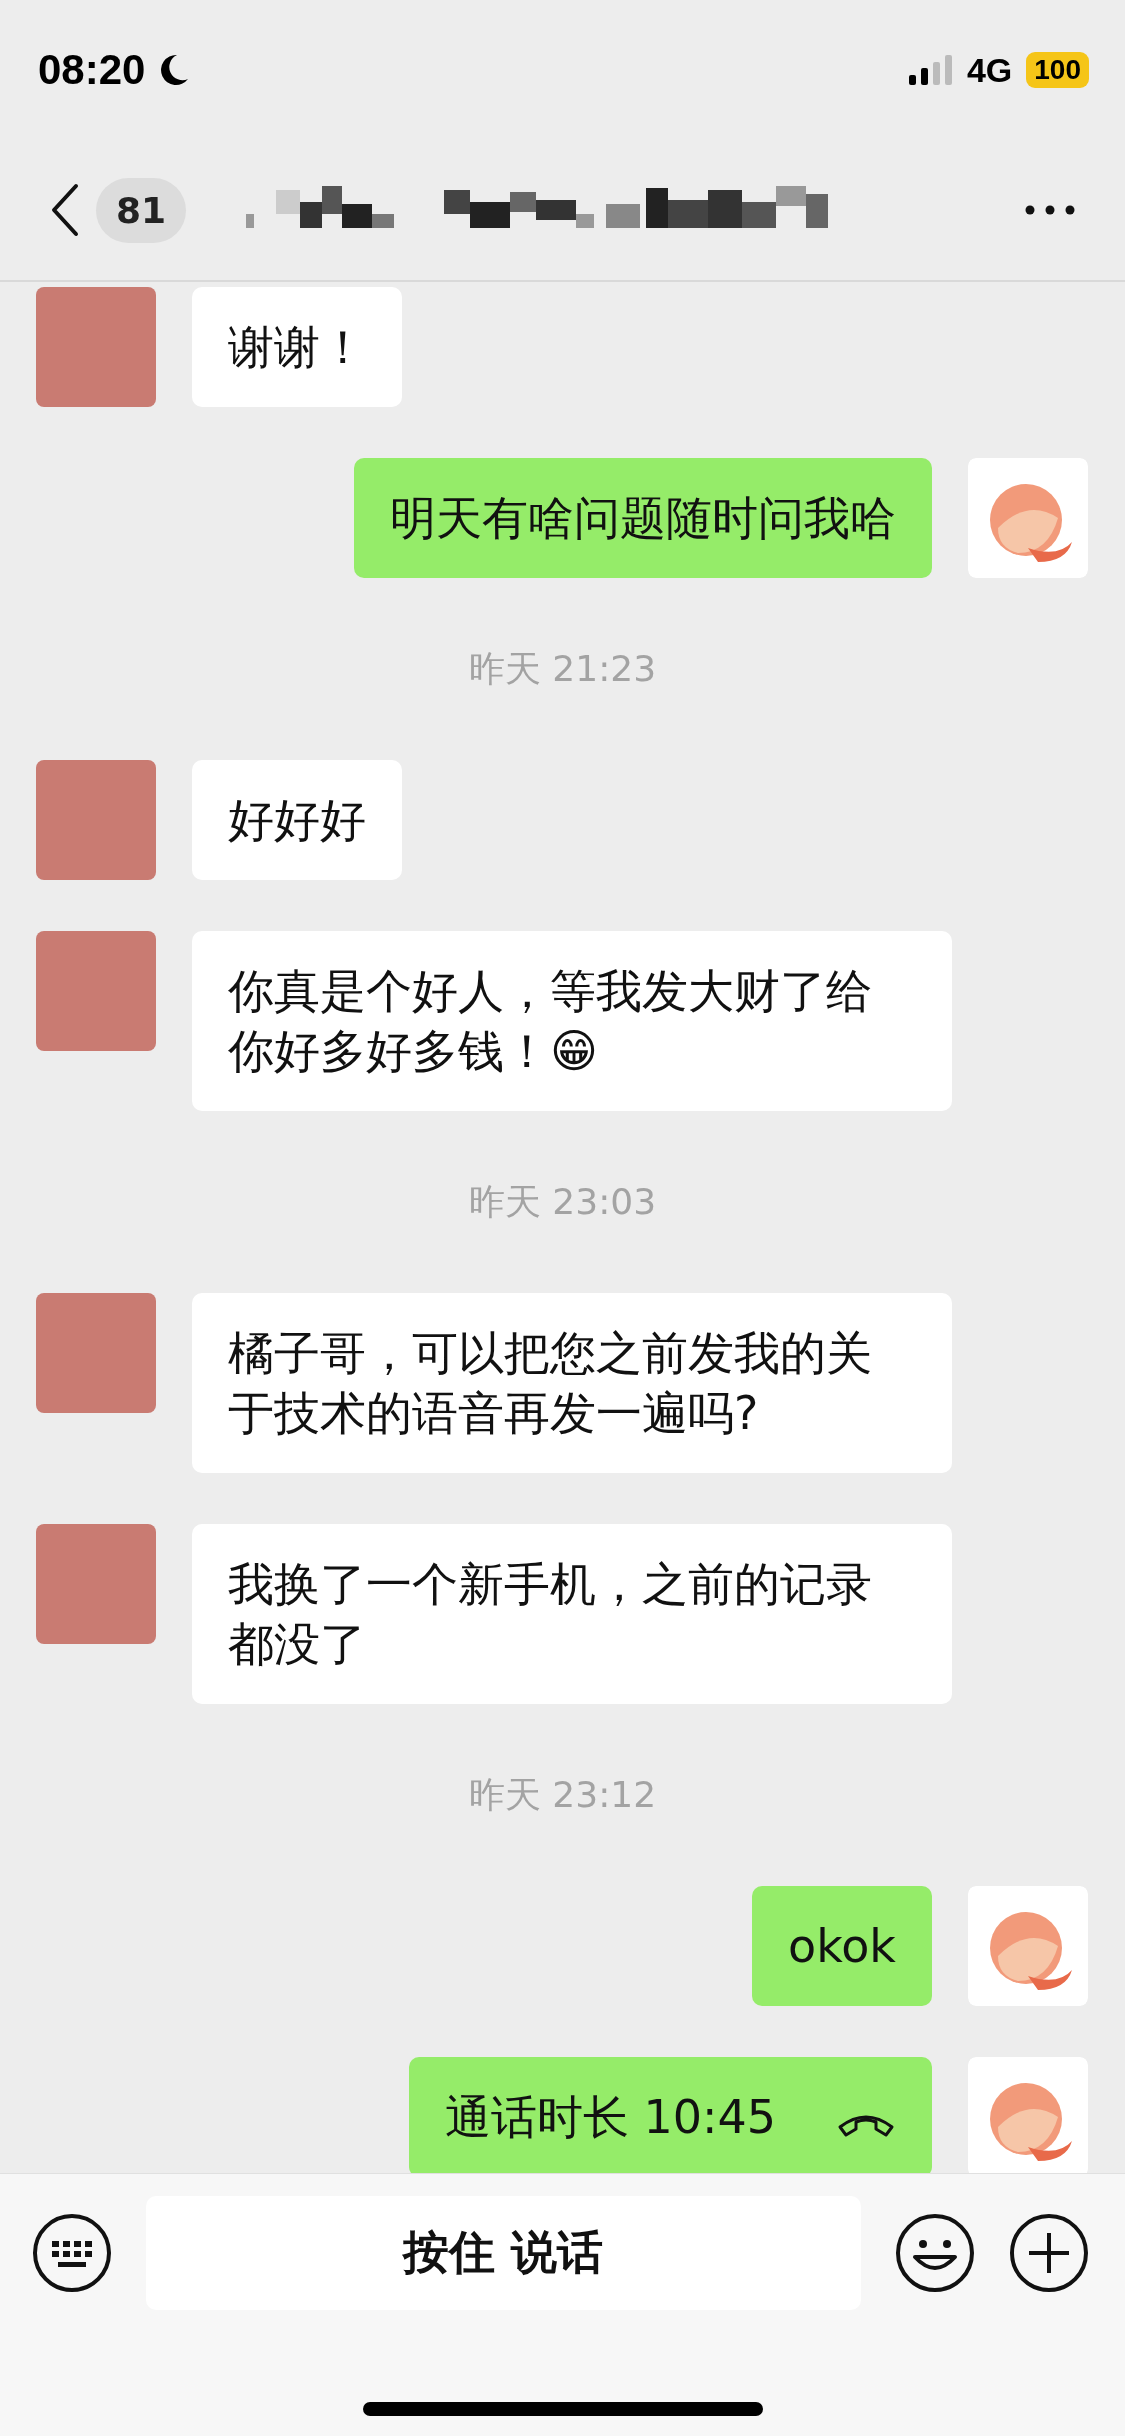  I want to click on hold-to-talk-button: 按住 说话, so click(503, 2253).